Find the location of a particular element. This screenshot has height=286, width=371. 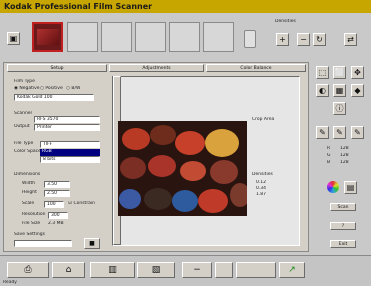

eyedropper-gray-icon: ✎ is located at coordinates (339, 132).